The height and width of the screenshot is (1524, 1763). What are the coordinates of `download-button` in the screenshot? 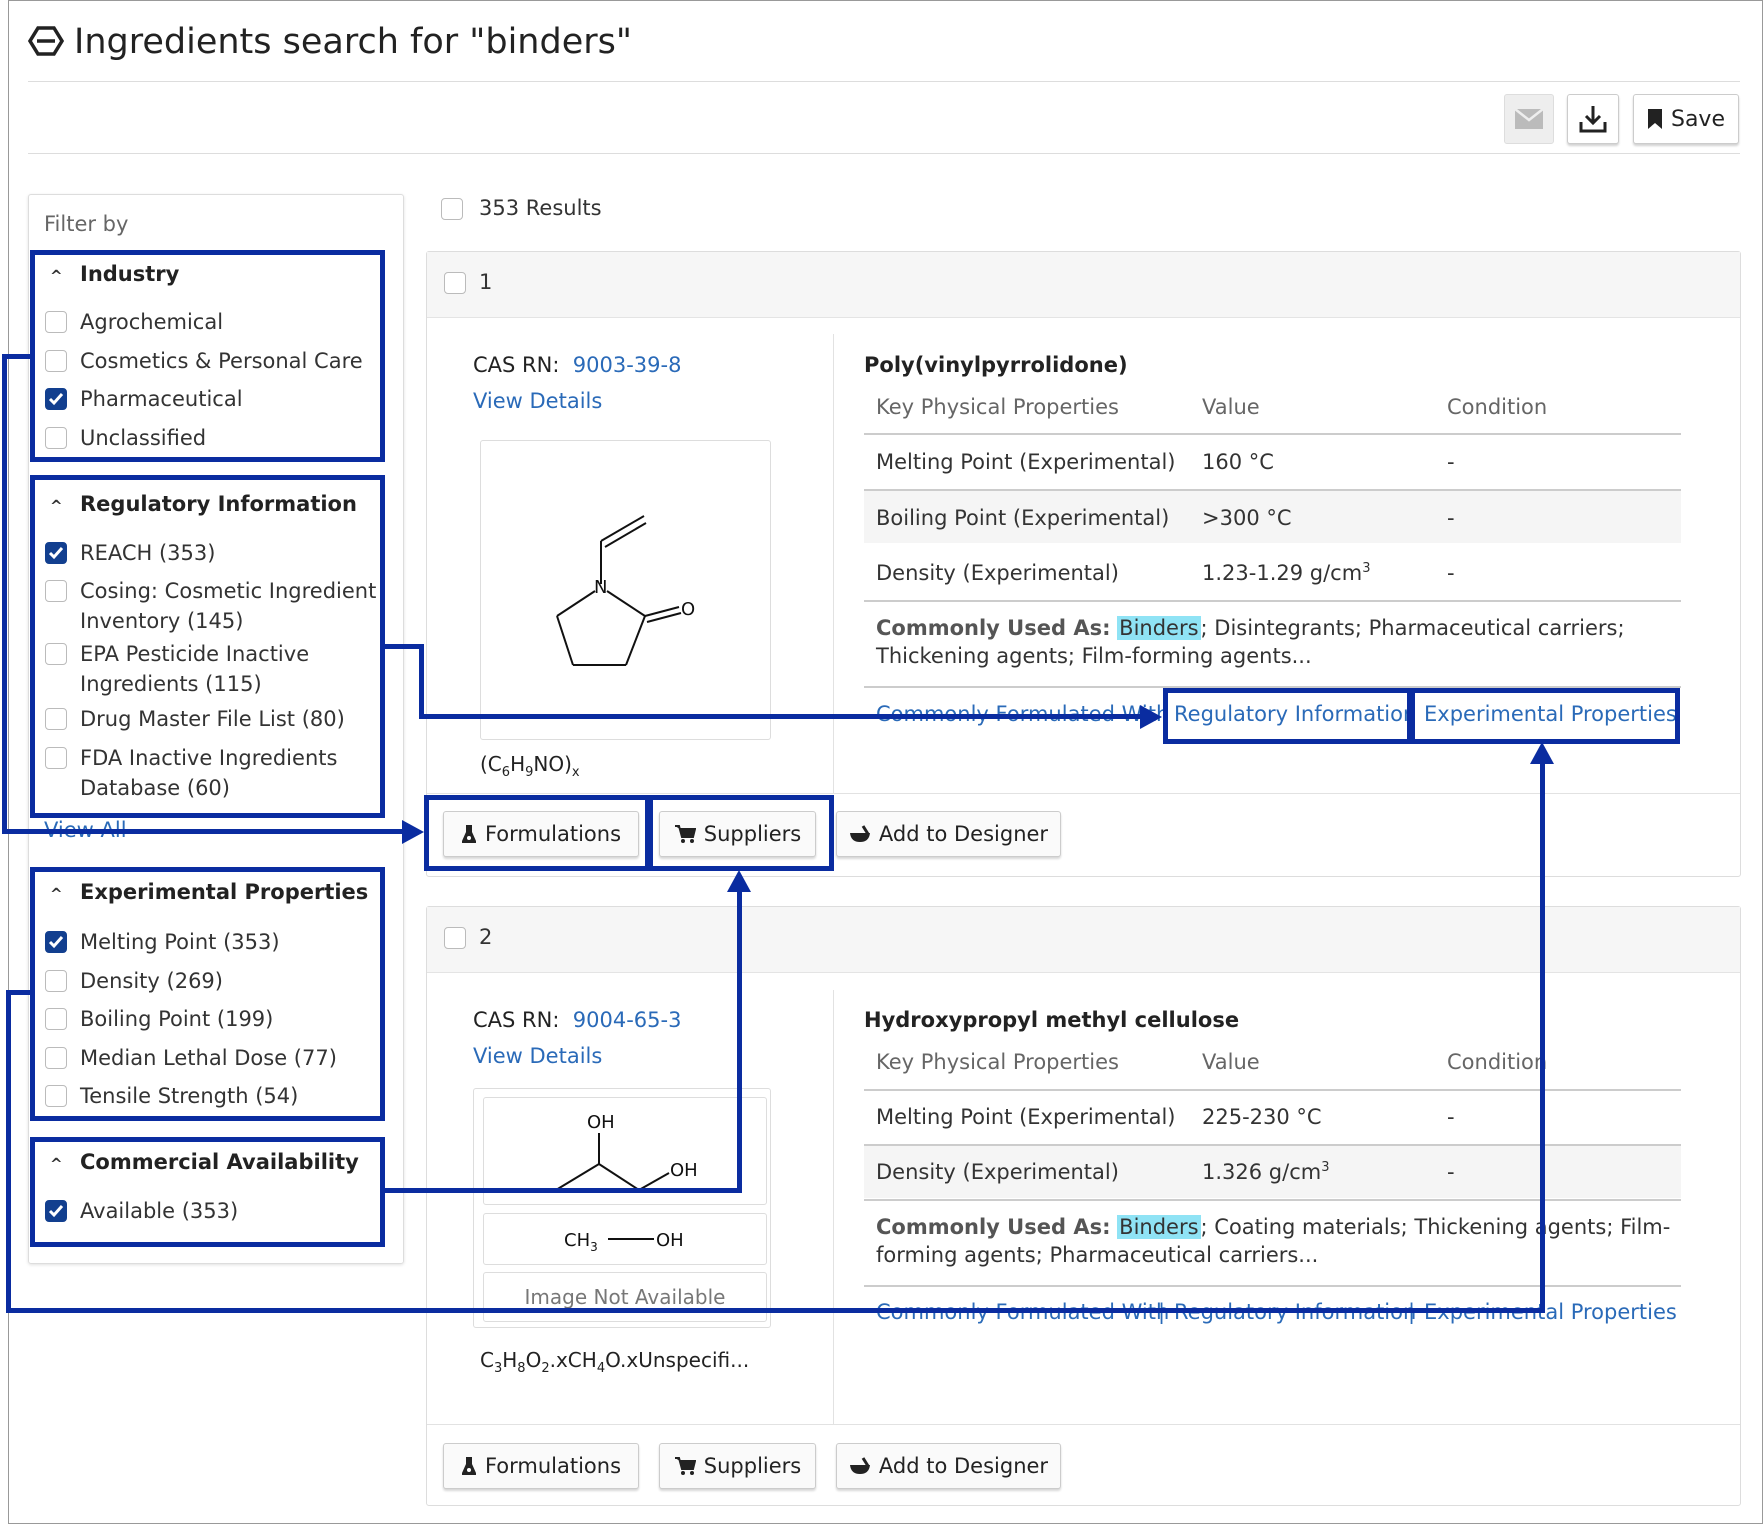 It's located at (1593, 119).